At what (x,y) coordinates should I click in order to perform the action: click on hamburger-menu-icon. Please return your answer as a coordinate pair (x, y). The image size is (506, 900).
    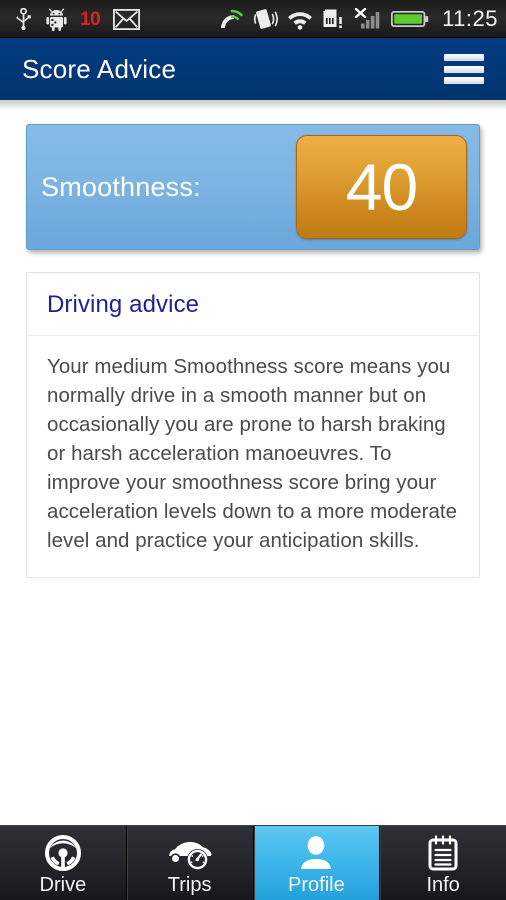
    Looking at the image, I should click on (464, 69).